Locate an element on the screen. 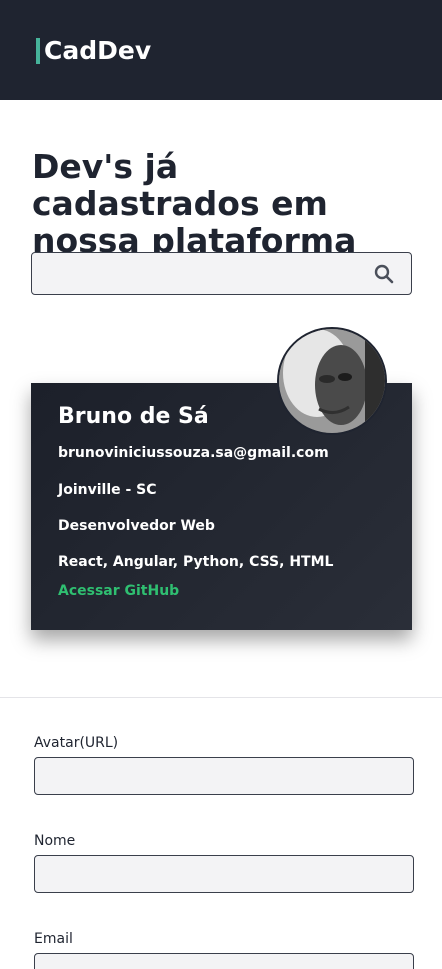 The width and height of the screenshot is (442, 969). dev-skills: React, Angular, Python, CSS, HTML is located at coordinates (196, 562).